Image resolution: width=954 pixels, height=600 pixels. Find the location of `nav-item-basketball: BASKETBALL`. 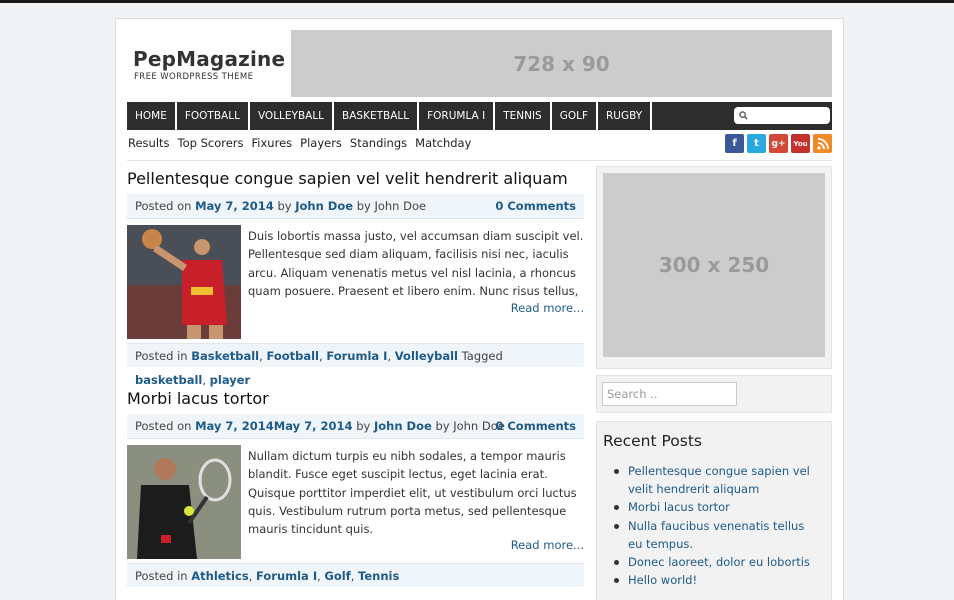

nav-item-basketball: BASKETBALL is located at coordinates (377, 116).